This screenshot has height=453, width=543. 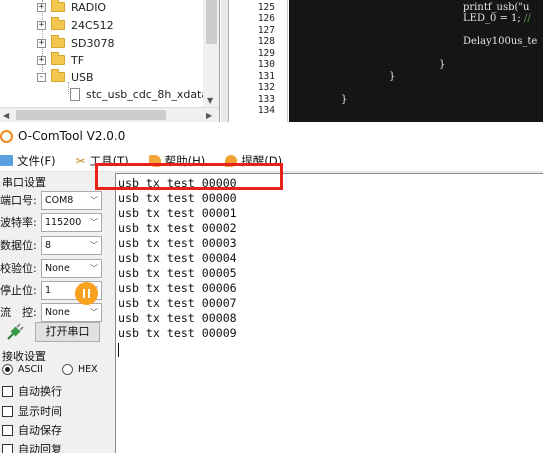 I want to click on receive-line: usb tx test 00001, so click(x=177, y=213).